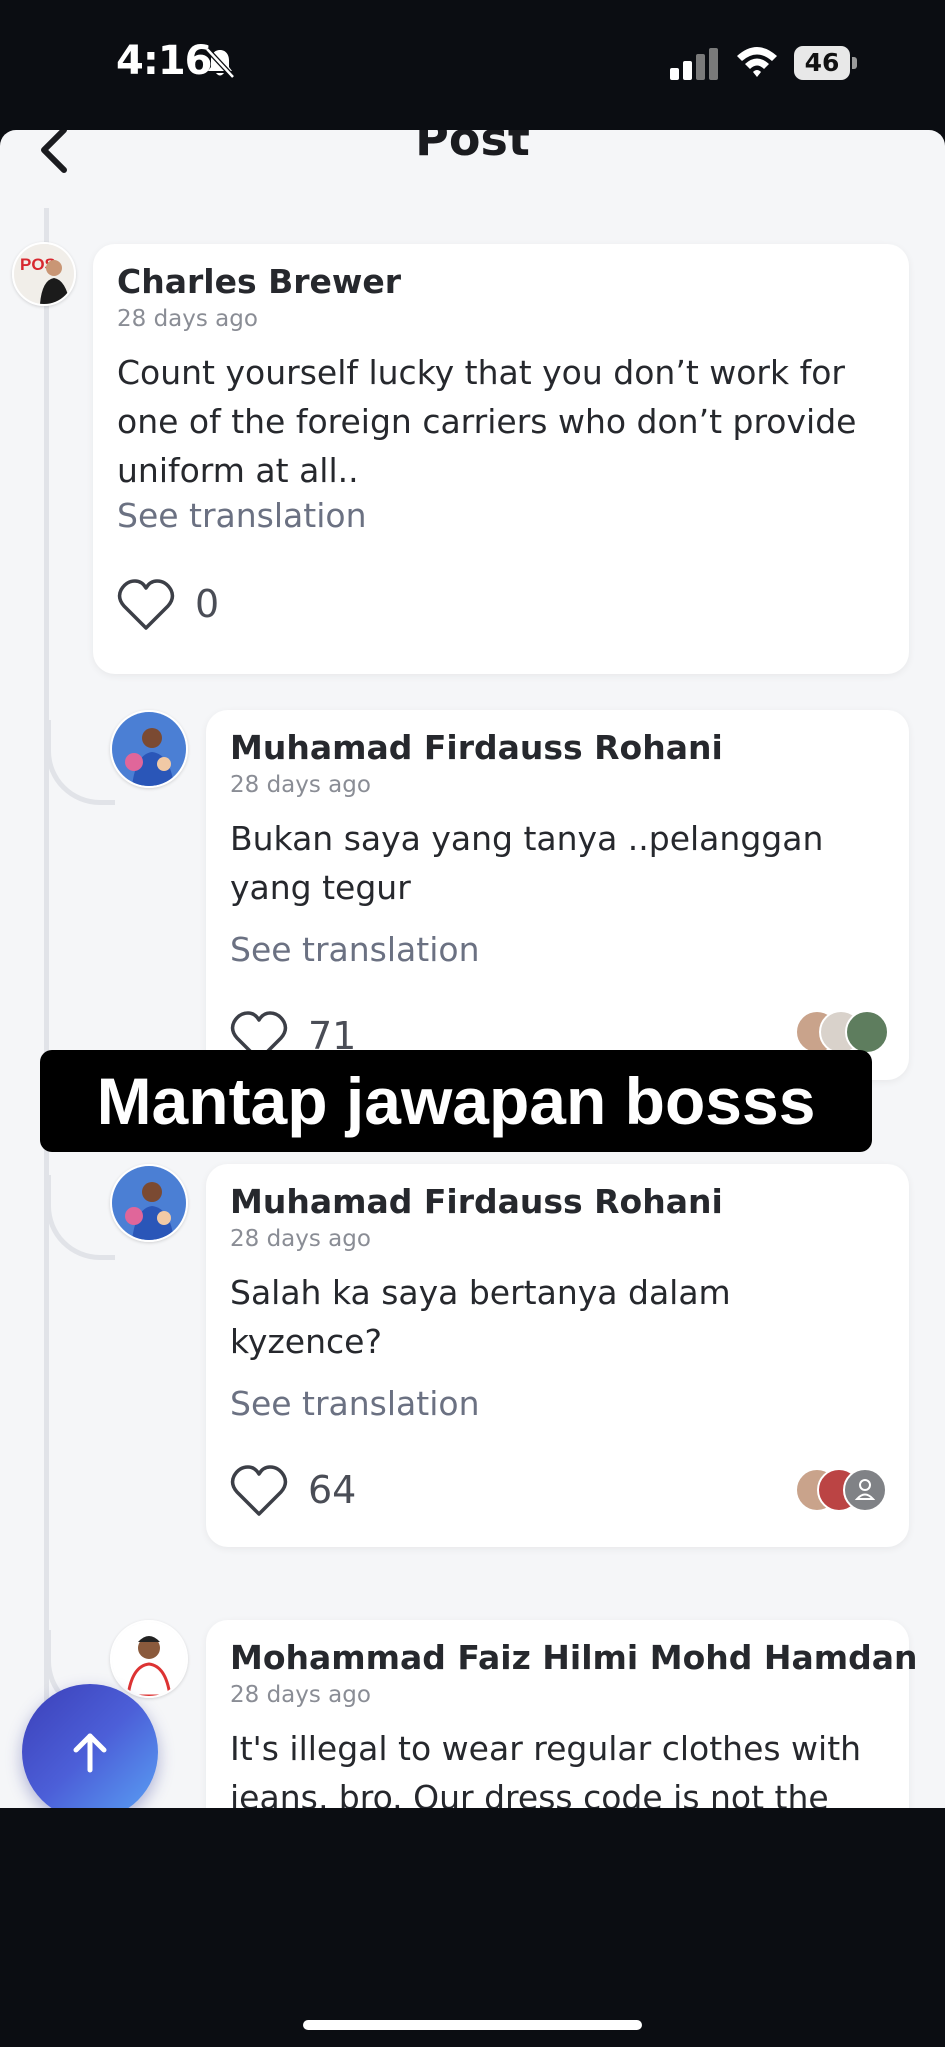  I want to click on user-placeholder-icon, so click(865, 1489).